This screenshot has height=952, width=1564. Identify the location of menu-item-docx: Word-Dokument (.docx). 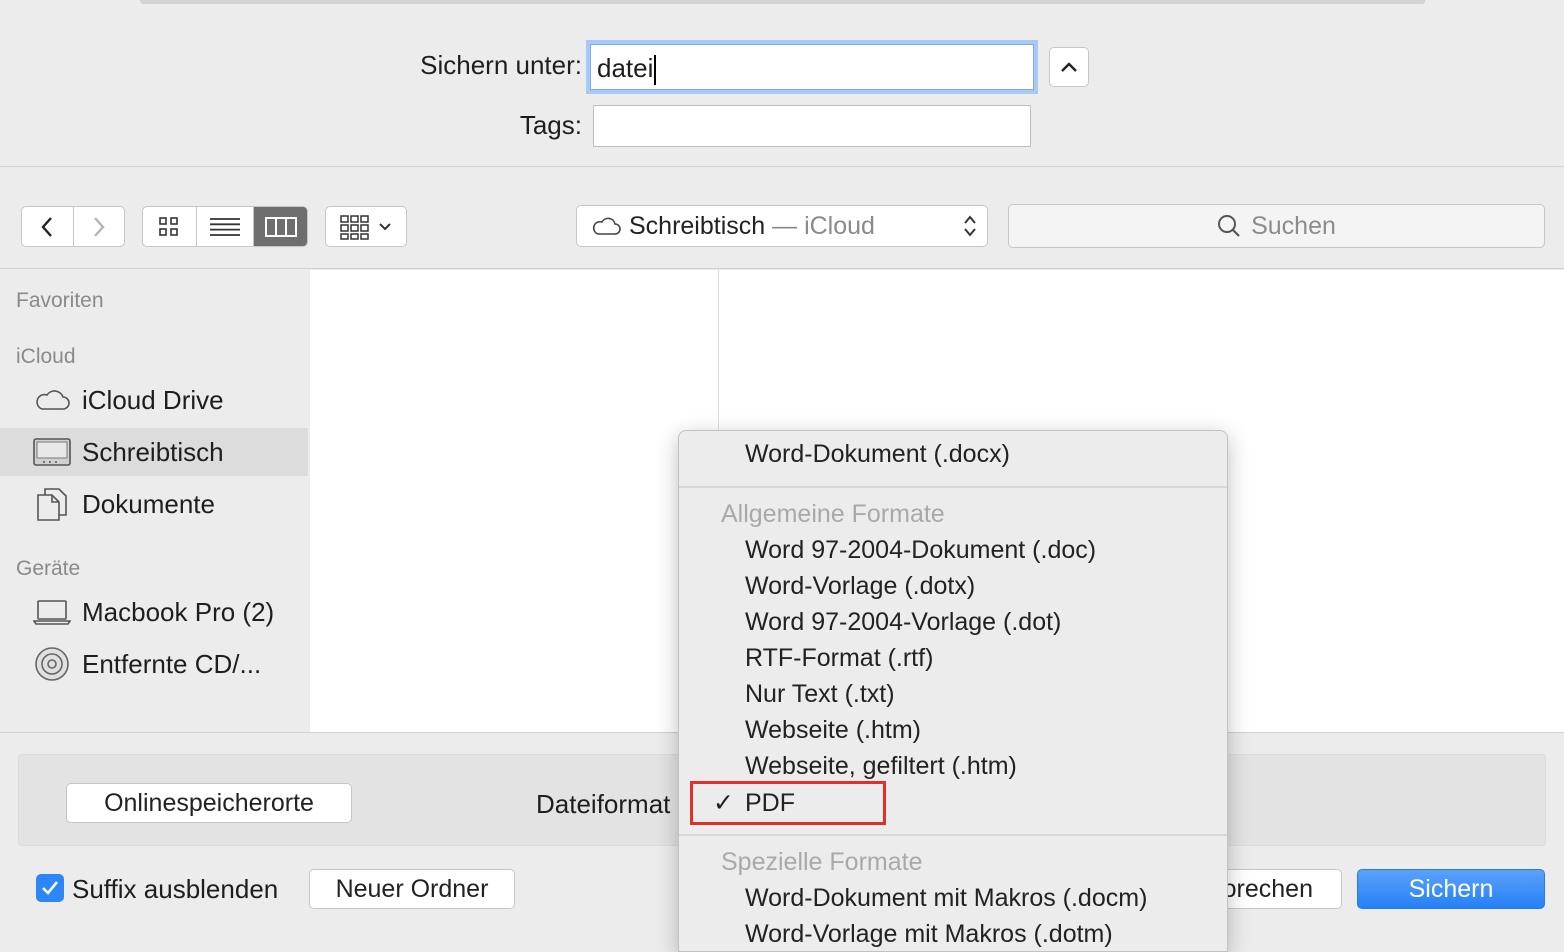
(877, 454).